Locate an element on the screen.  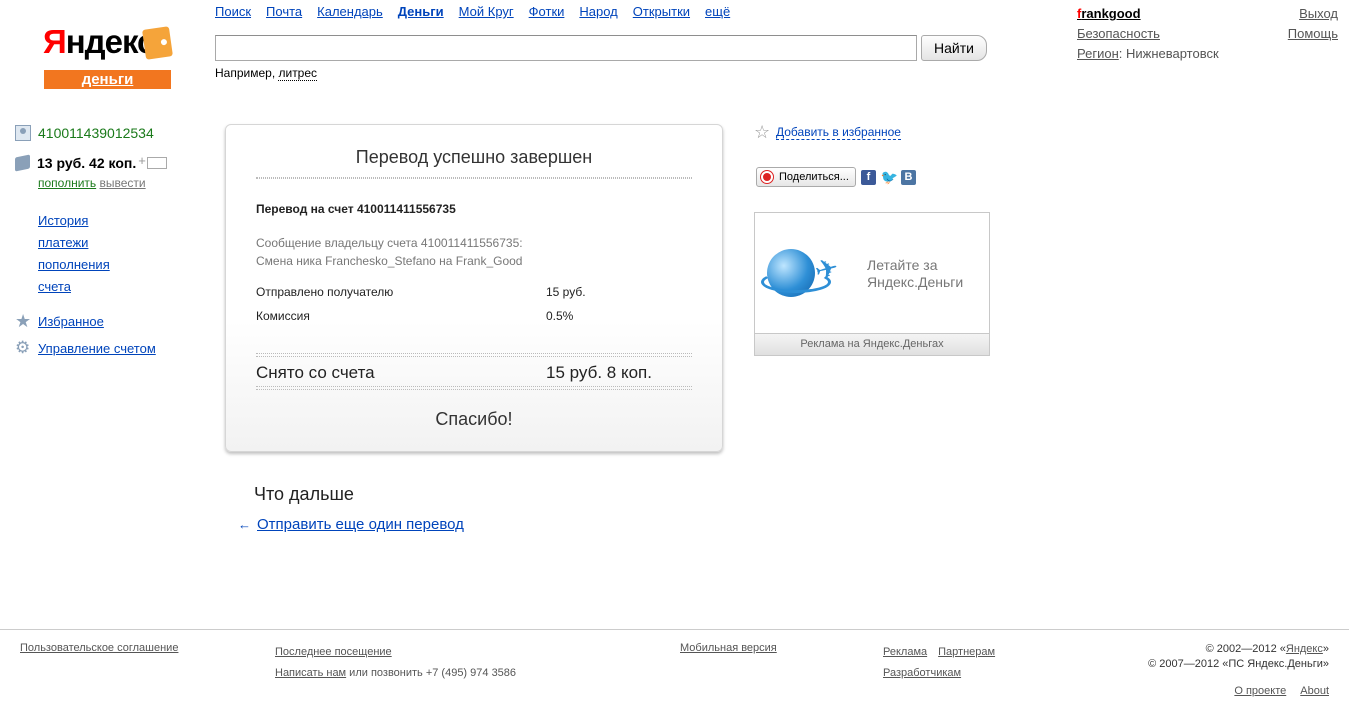
card-icon is located at coordinates (153, 161).